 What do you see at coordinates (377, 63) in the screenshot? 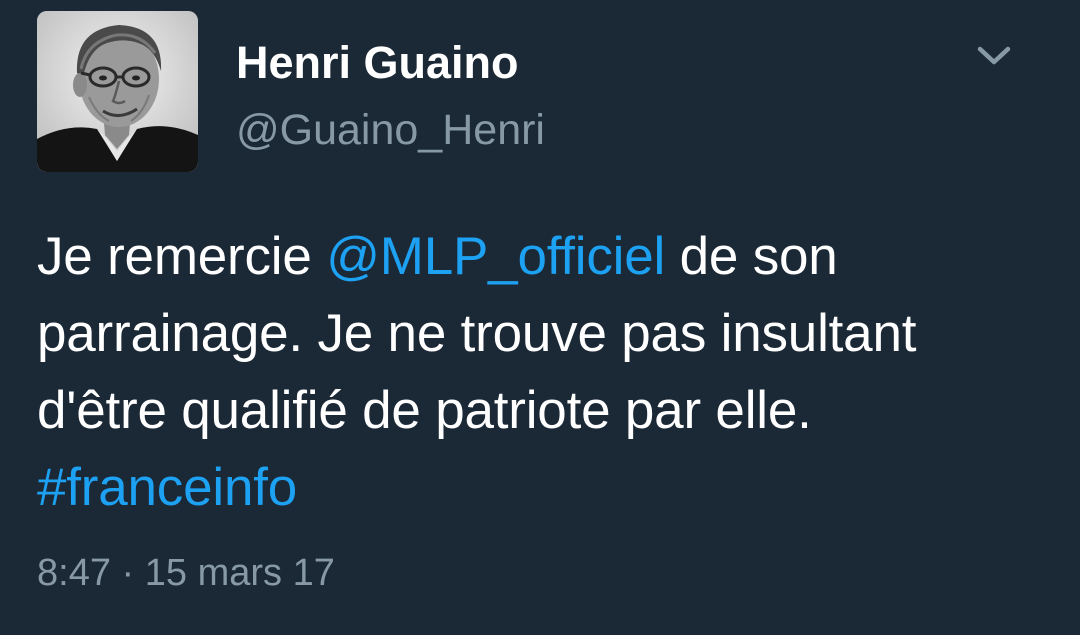
I see `display-name: Henri Guaino` at bounding box center [377, 63].